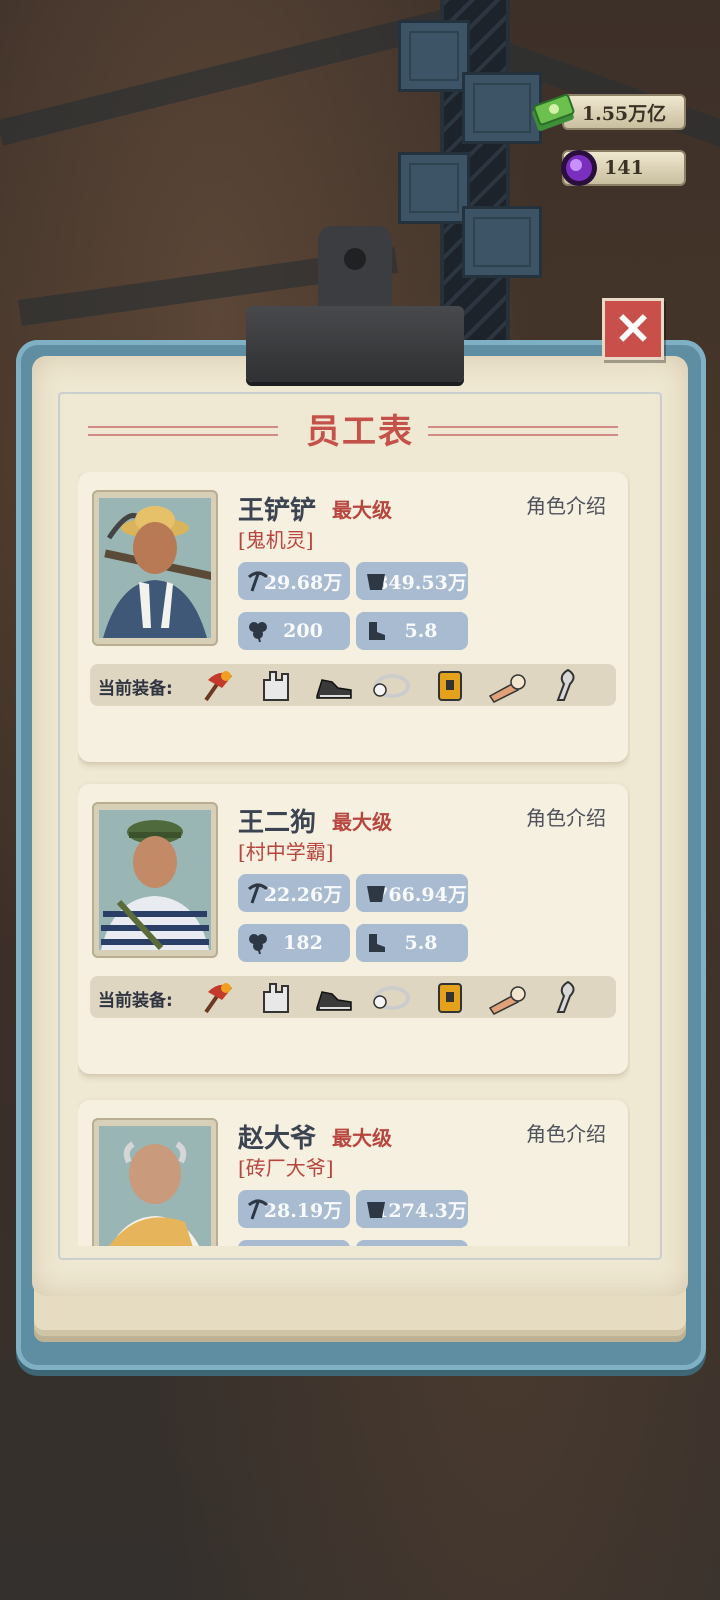 Image resolution: width=720 pixels, height=1600 pixels. I want to click on luck-stat: 200, so click(294, 631).